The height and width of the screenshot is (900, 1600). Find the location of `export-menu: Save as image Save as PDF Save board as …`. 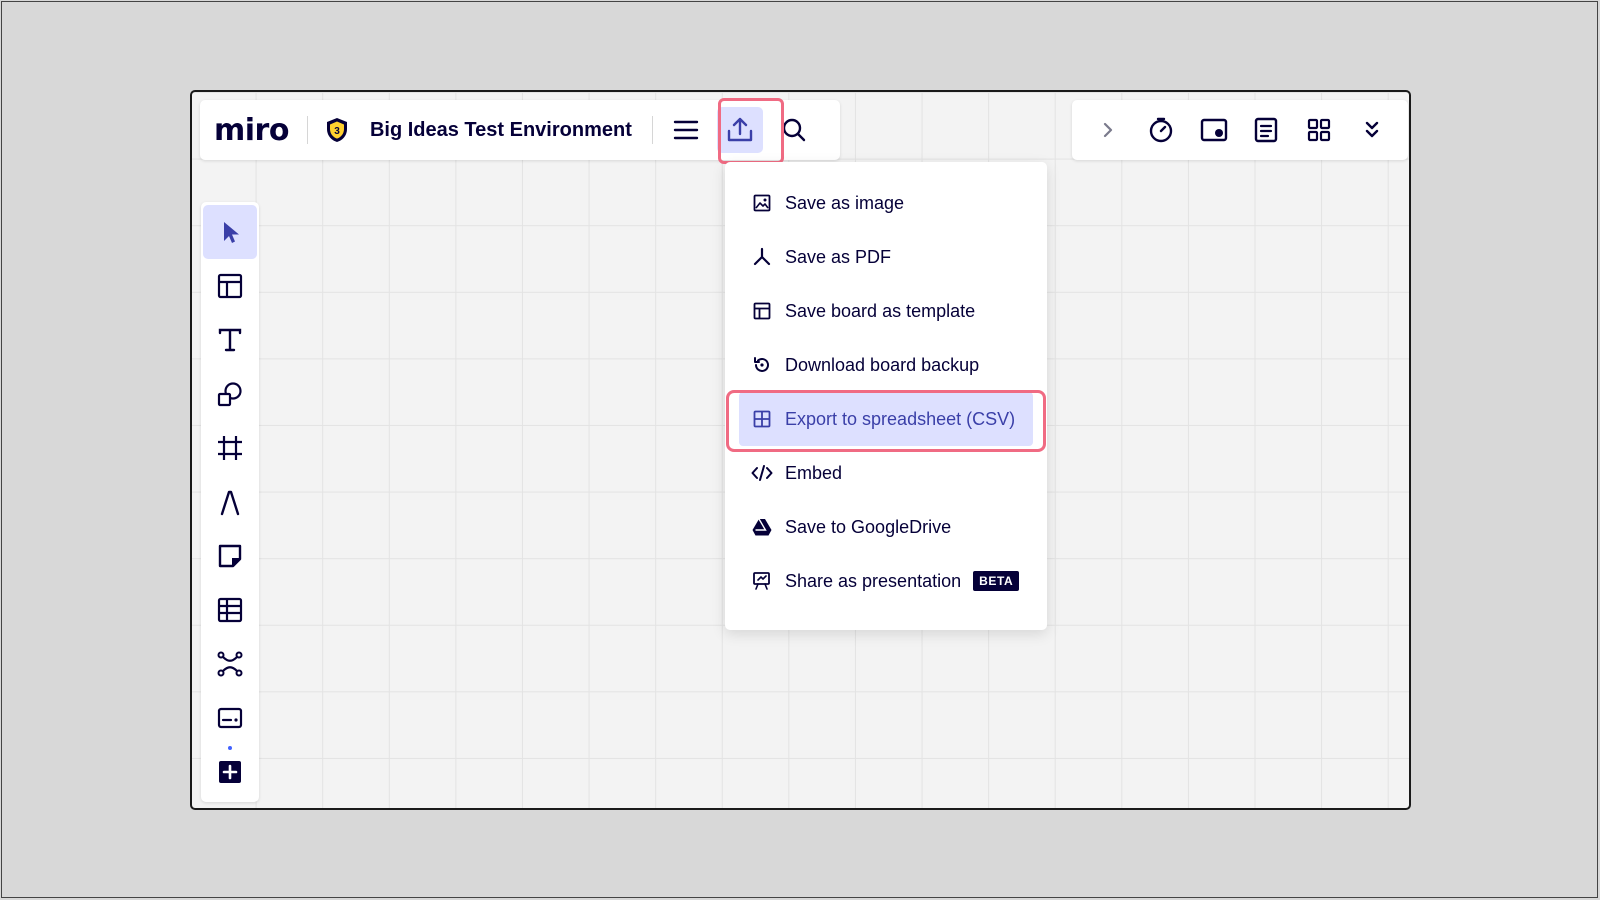

export-menu: Save as image Save as PDF Save board as … is located at coordinates (886, 396).